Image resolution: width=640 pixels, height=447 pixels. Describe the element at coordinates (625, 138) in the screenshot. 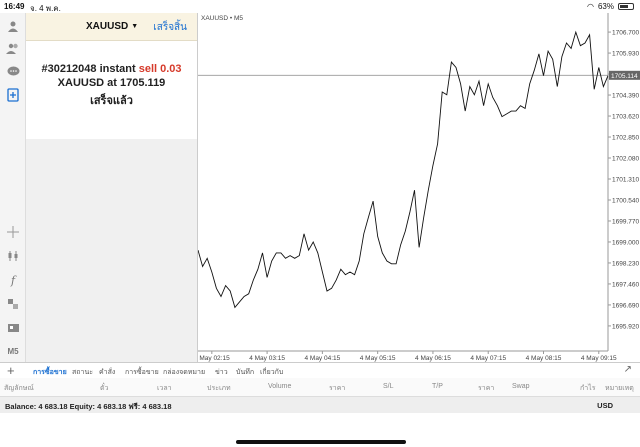

I see `y-tick-label: 1702.850` at that location.